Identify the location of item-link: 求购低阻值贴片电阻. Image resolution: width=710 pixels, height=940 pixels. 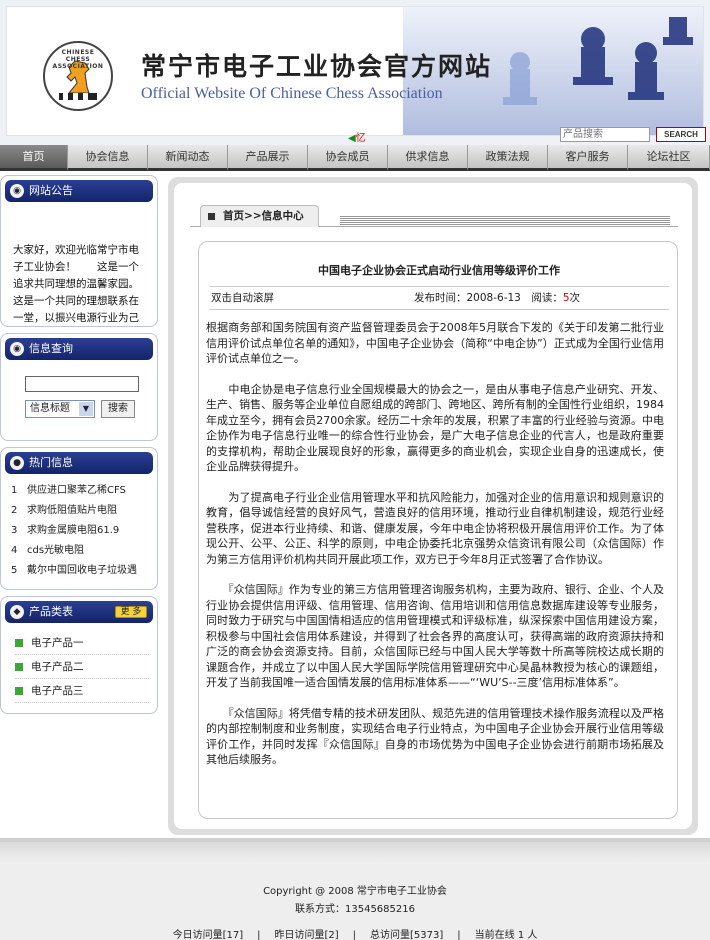
(72, 510).